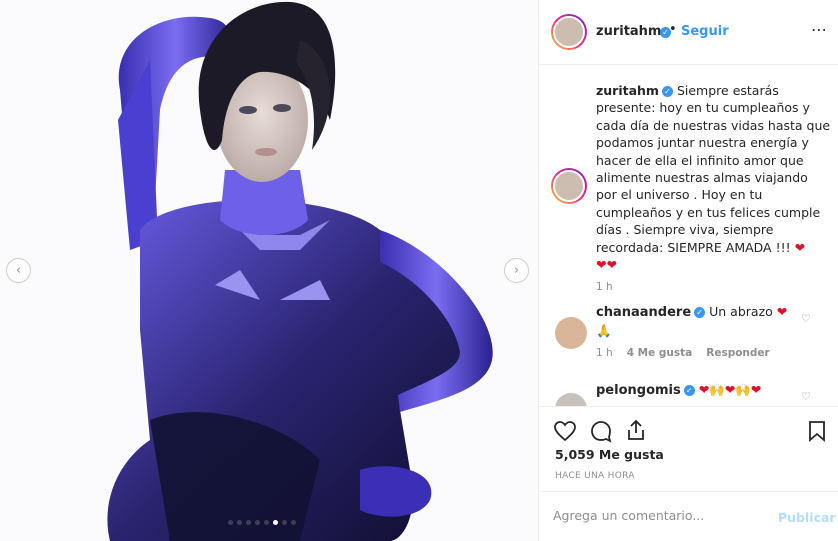 The height and width of the screenshot is (541, 838). Describe the element at coordinates (262, 522) in the screenshot. I see `carousel-indicator` at that location.